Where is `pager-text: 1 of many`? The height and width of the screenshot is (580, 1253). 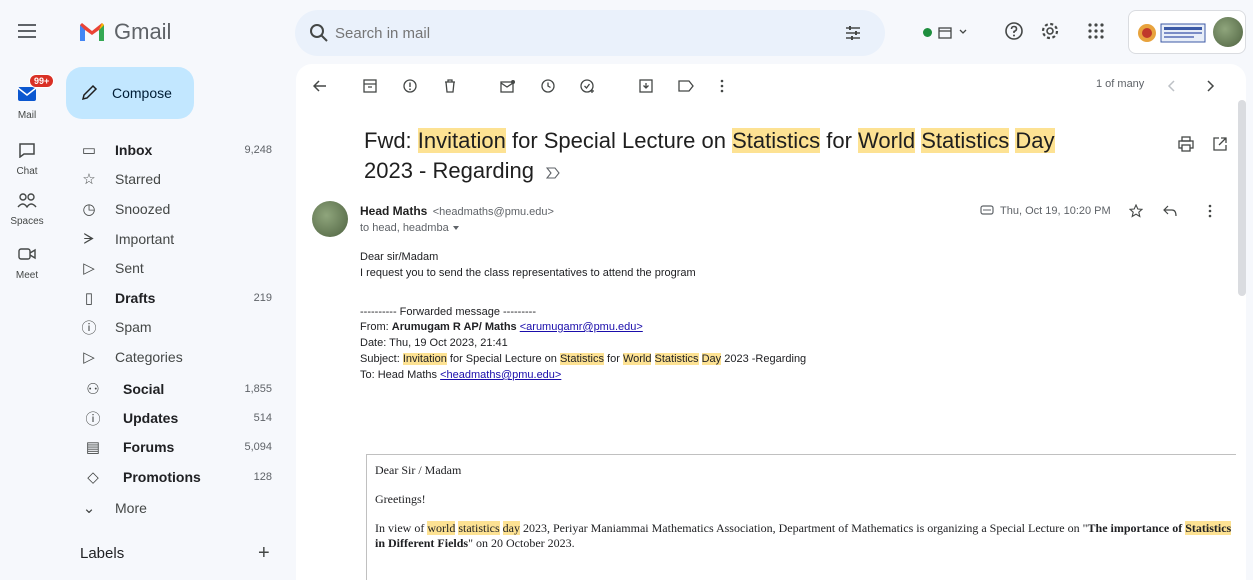
pager-text: 1 of many is located at coordinates (1120, 84).